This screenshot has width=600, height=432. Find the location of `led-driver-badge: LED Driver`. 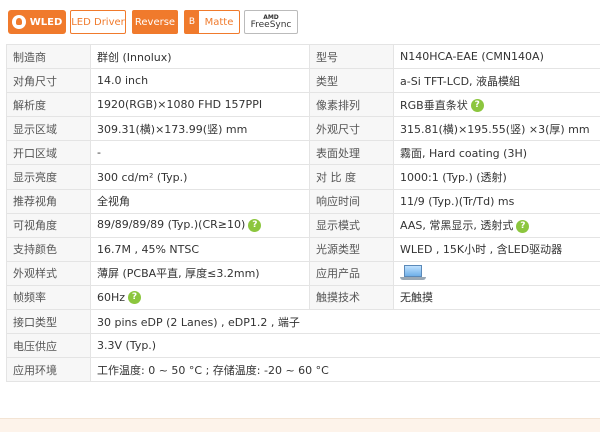

led-driver-badge: LED Driver is located at coordinates (98, 22).